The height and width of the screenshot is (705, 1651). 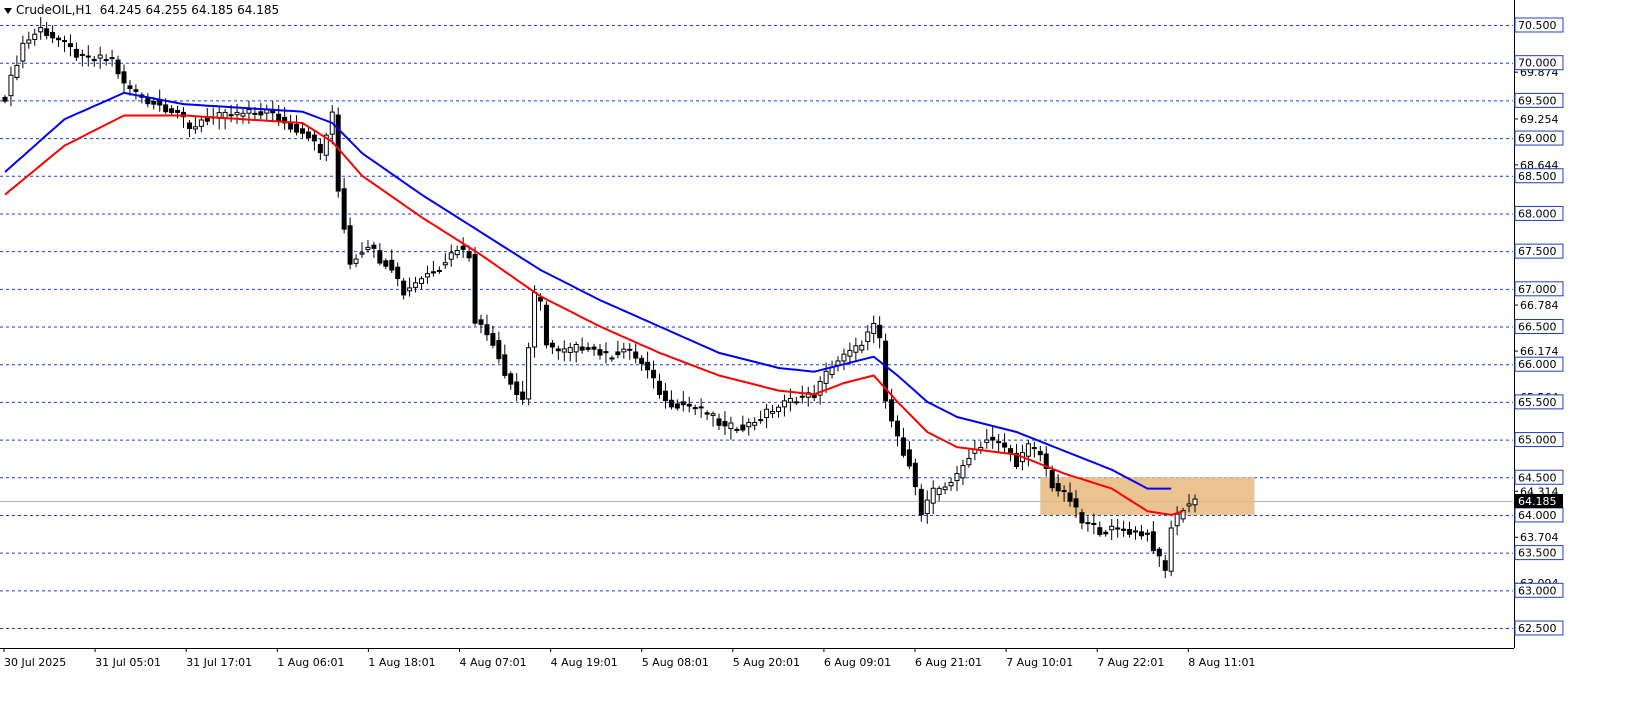 I want to click on price-tick-label: 66.174, so click(x=1539, y=351).